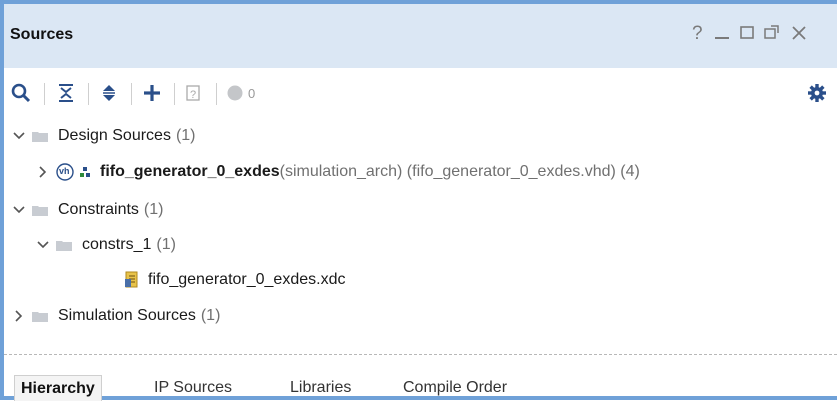  What do you see at coordinates (247, 279) in the screenshot?
I see `tree-node-label: fifo_generator_0_exdes.xdc` at bounding box center [247, 279].